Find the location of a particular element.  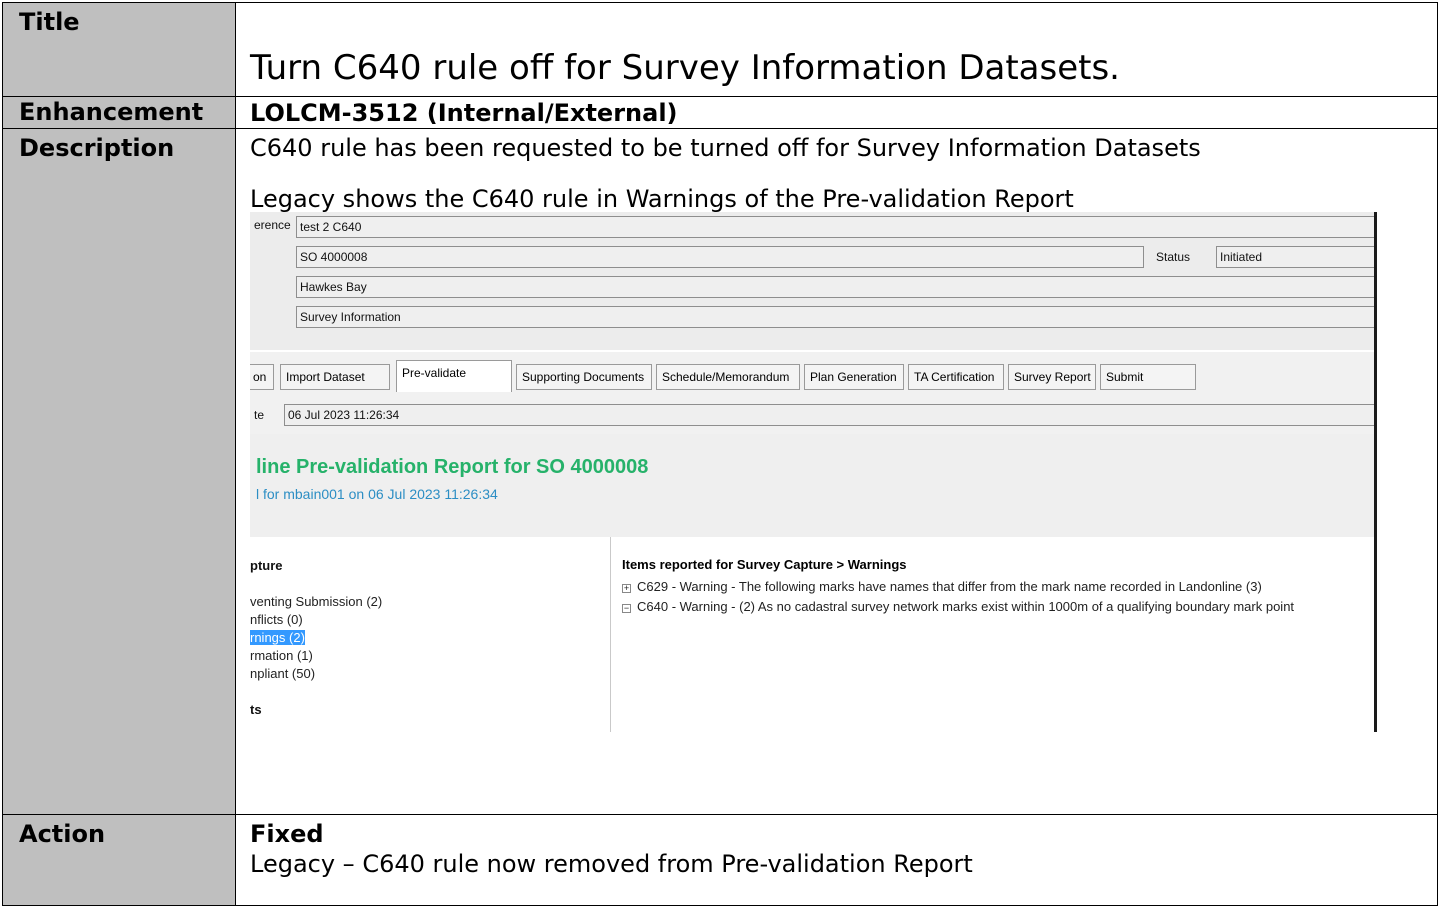

tree-item-selected: rnings (2) is located at coordinates (277, 637).